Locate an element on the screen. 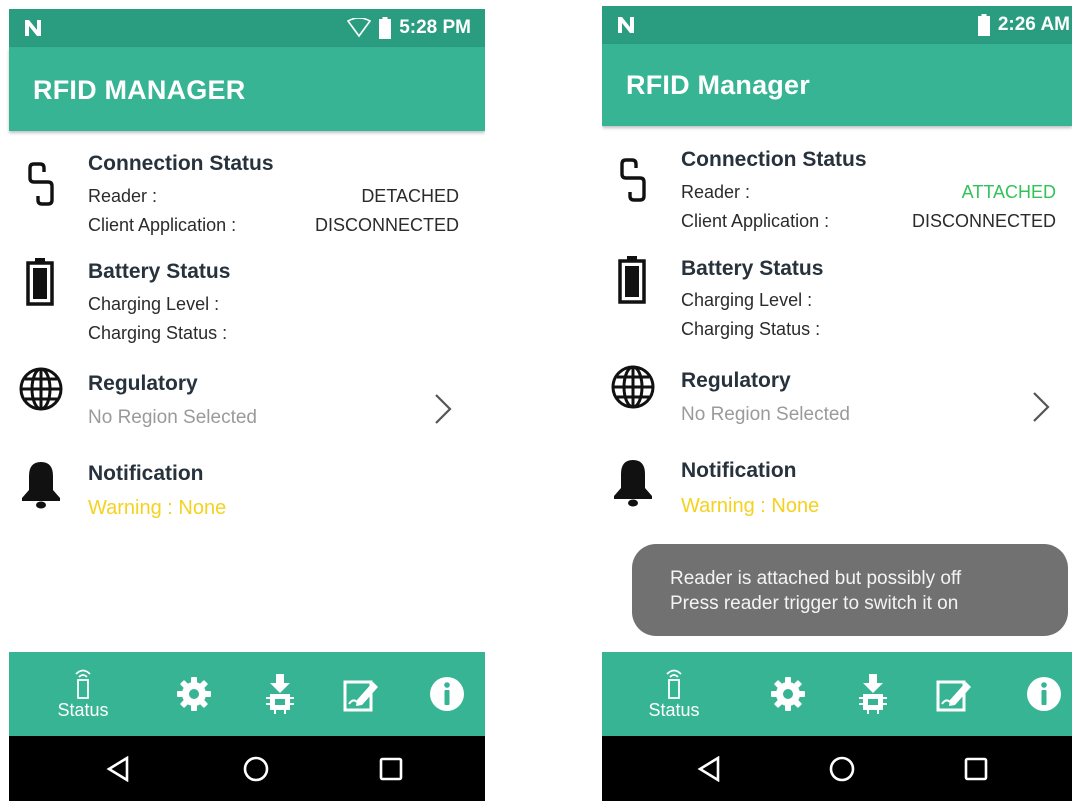  reader-value: ATTACHED is located at coordinates (1008, 192).